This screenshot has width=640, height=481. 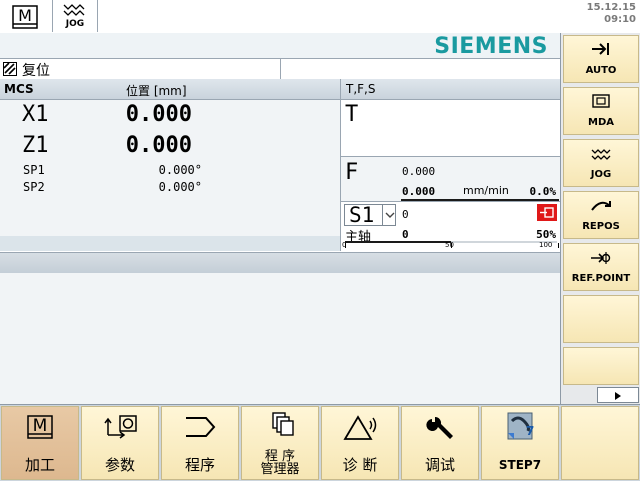 What do you see at coordinates (360, 443) in the screenshot?
I see `softkey-diagnostics: 诊 断` at bounding box center [360, 443].